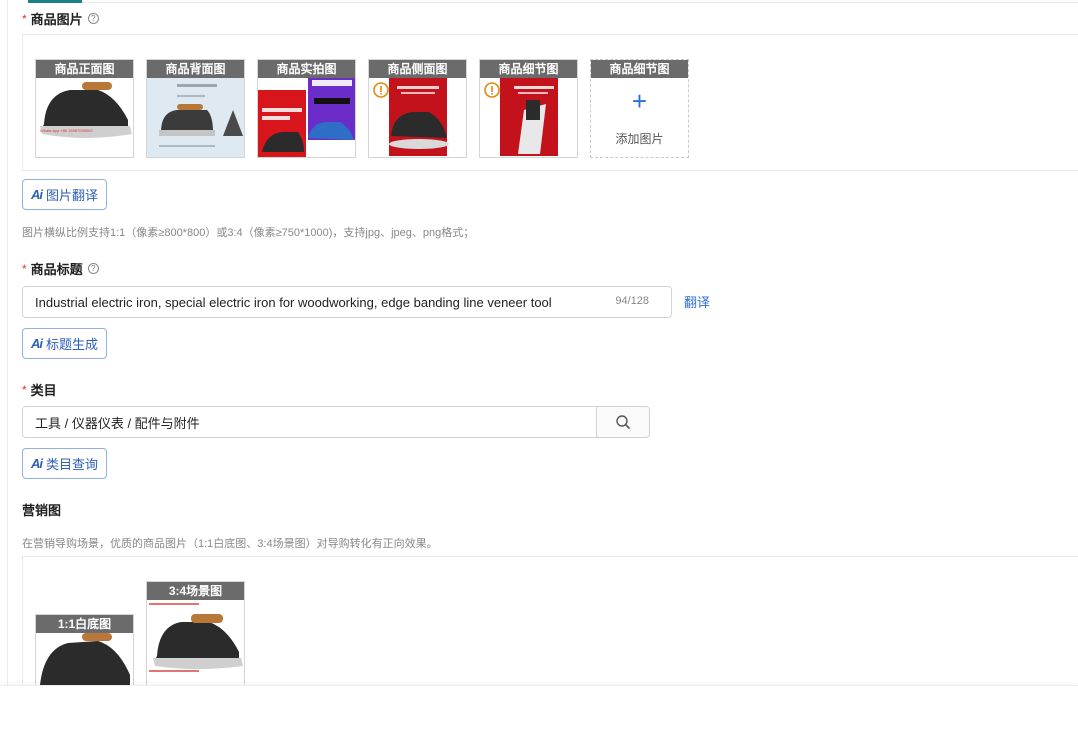 Image resolution: width=1078 pixels, height=755 pixels. I want to click on image-translate-button: Ai 图片翻译, so click(65, 194).